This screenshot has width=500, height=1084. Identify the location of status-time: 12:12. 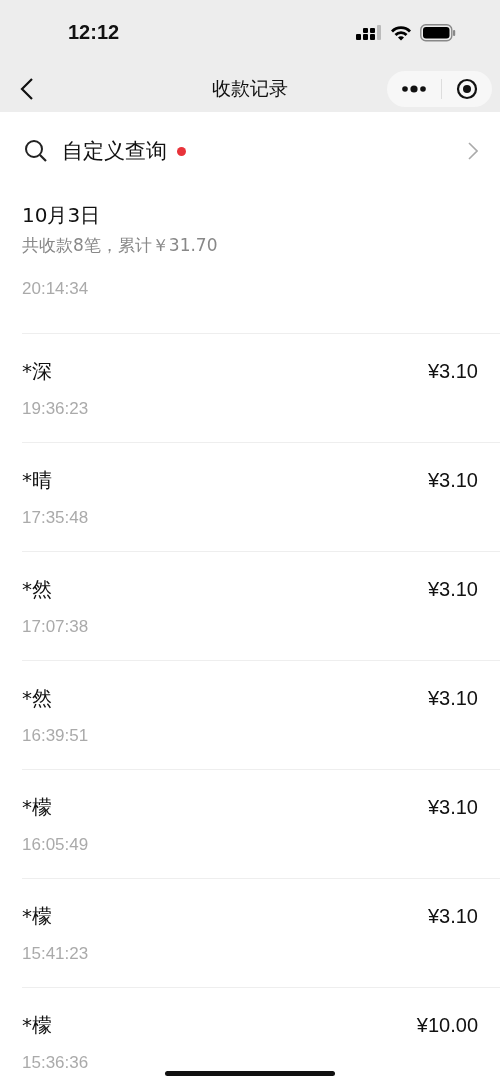
(94, 32).